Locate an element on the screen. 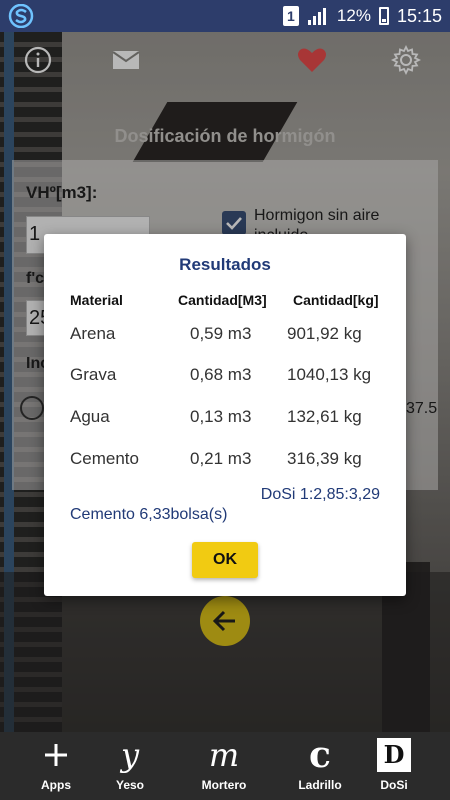 The image size is (450, 800). result-row: Agua 0,13 m3 132,61 kg is located at coordinates (225, 419).